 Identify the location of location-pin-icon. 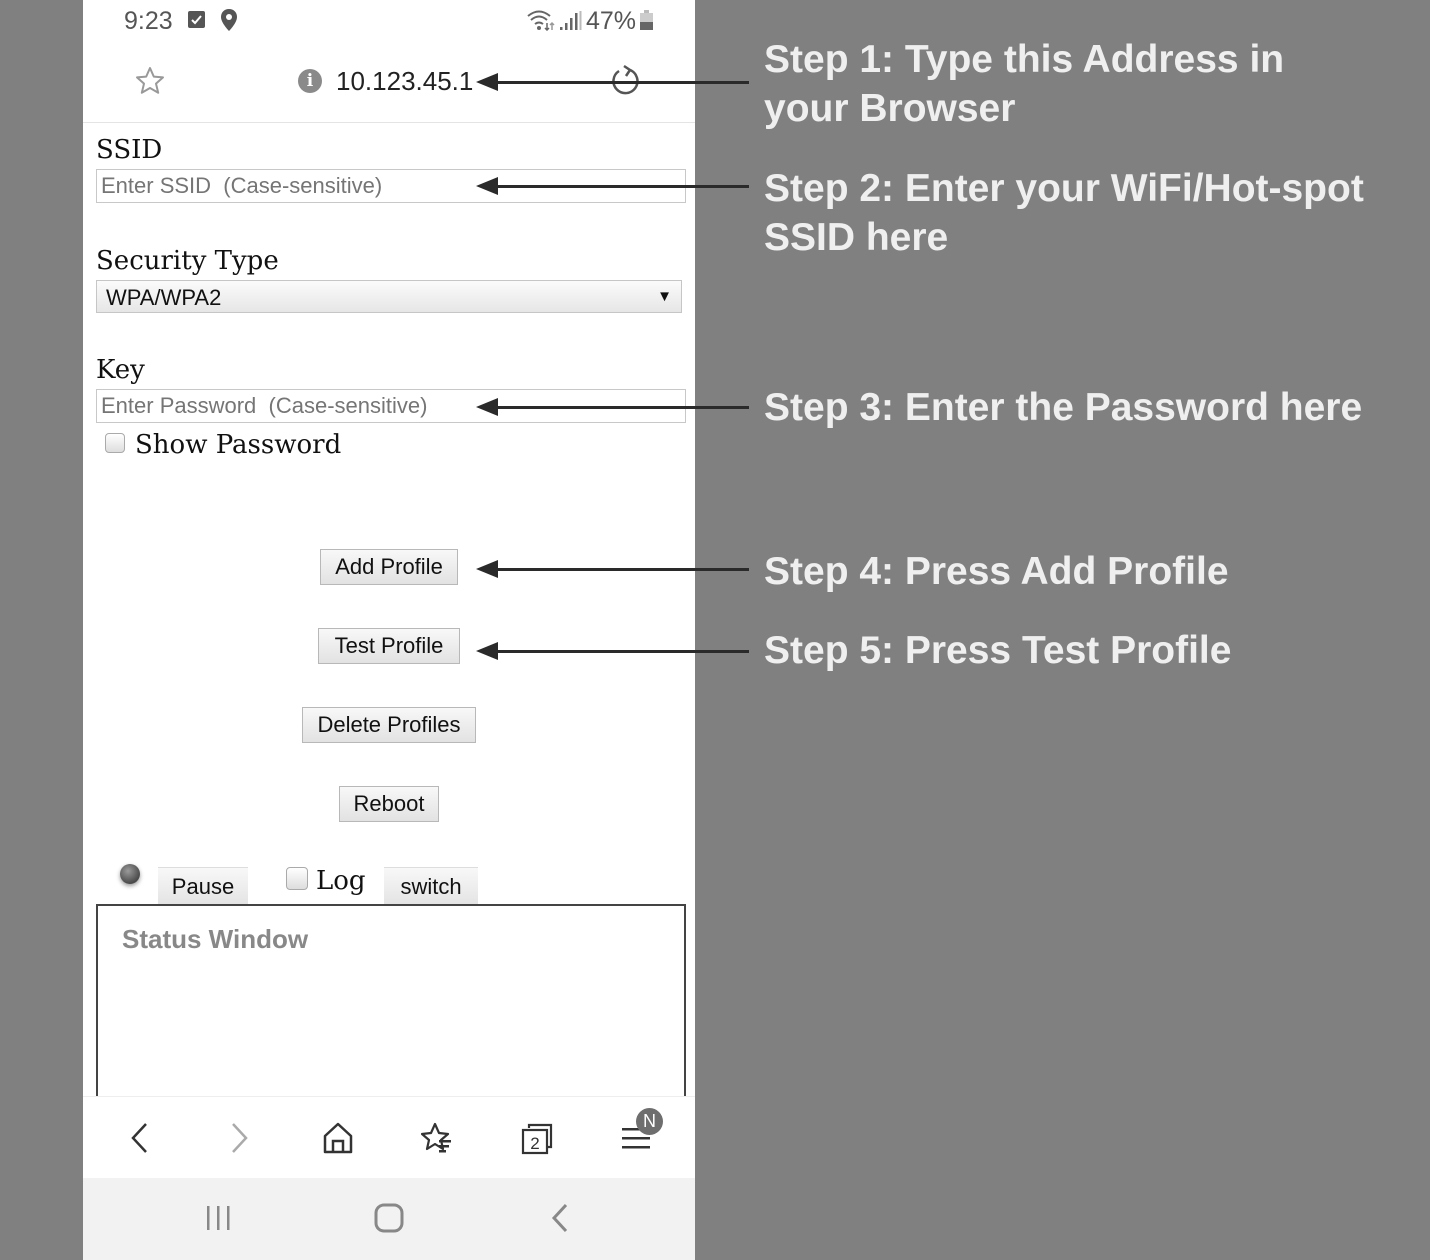
(229, 22).